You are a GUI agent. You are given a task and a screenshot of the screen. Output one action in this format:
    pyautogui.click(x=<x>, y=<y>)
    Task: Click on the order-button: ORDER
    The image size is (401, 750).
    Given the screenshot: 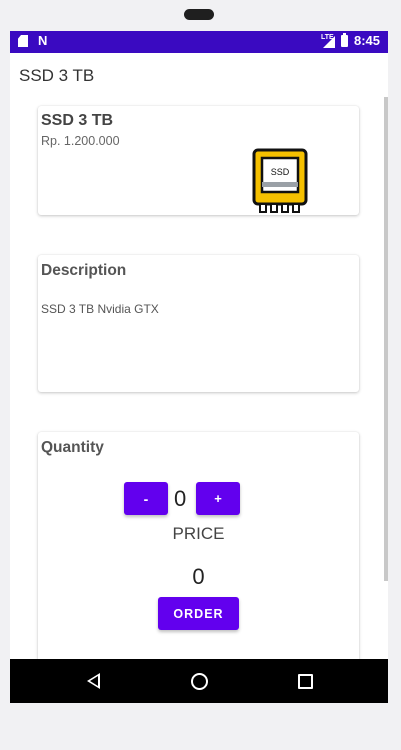 What is the action you would take?
    pyautogui.click(x=198, y=613)
    